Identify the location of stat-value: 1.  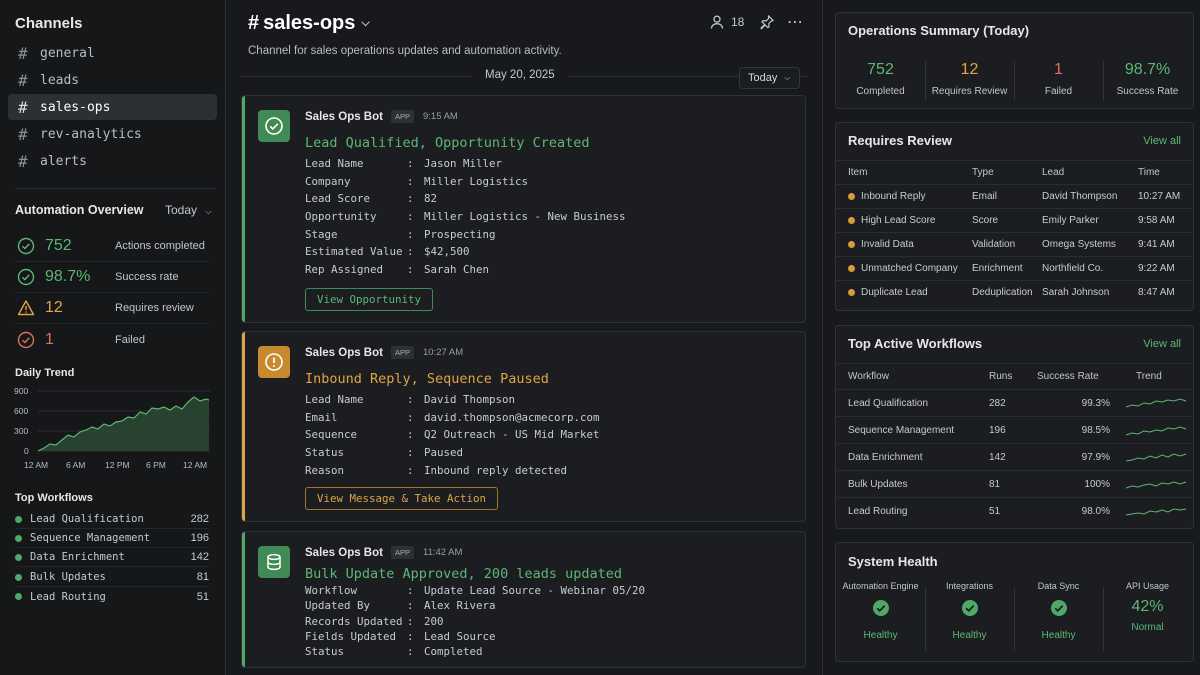
(49, 339).